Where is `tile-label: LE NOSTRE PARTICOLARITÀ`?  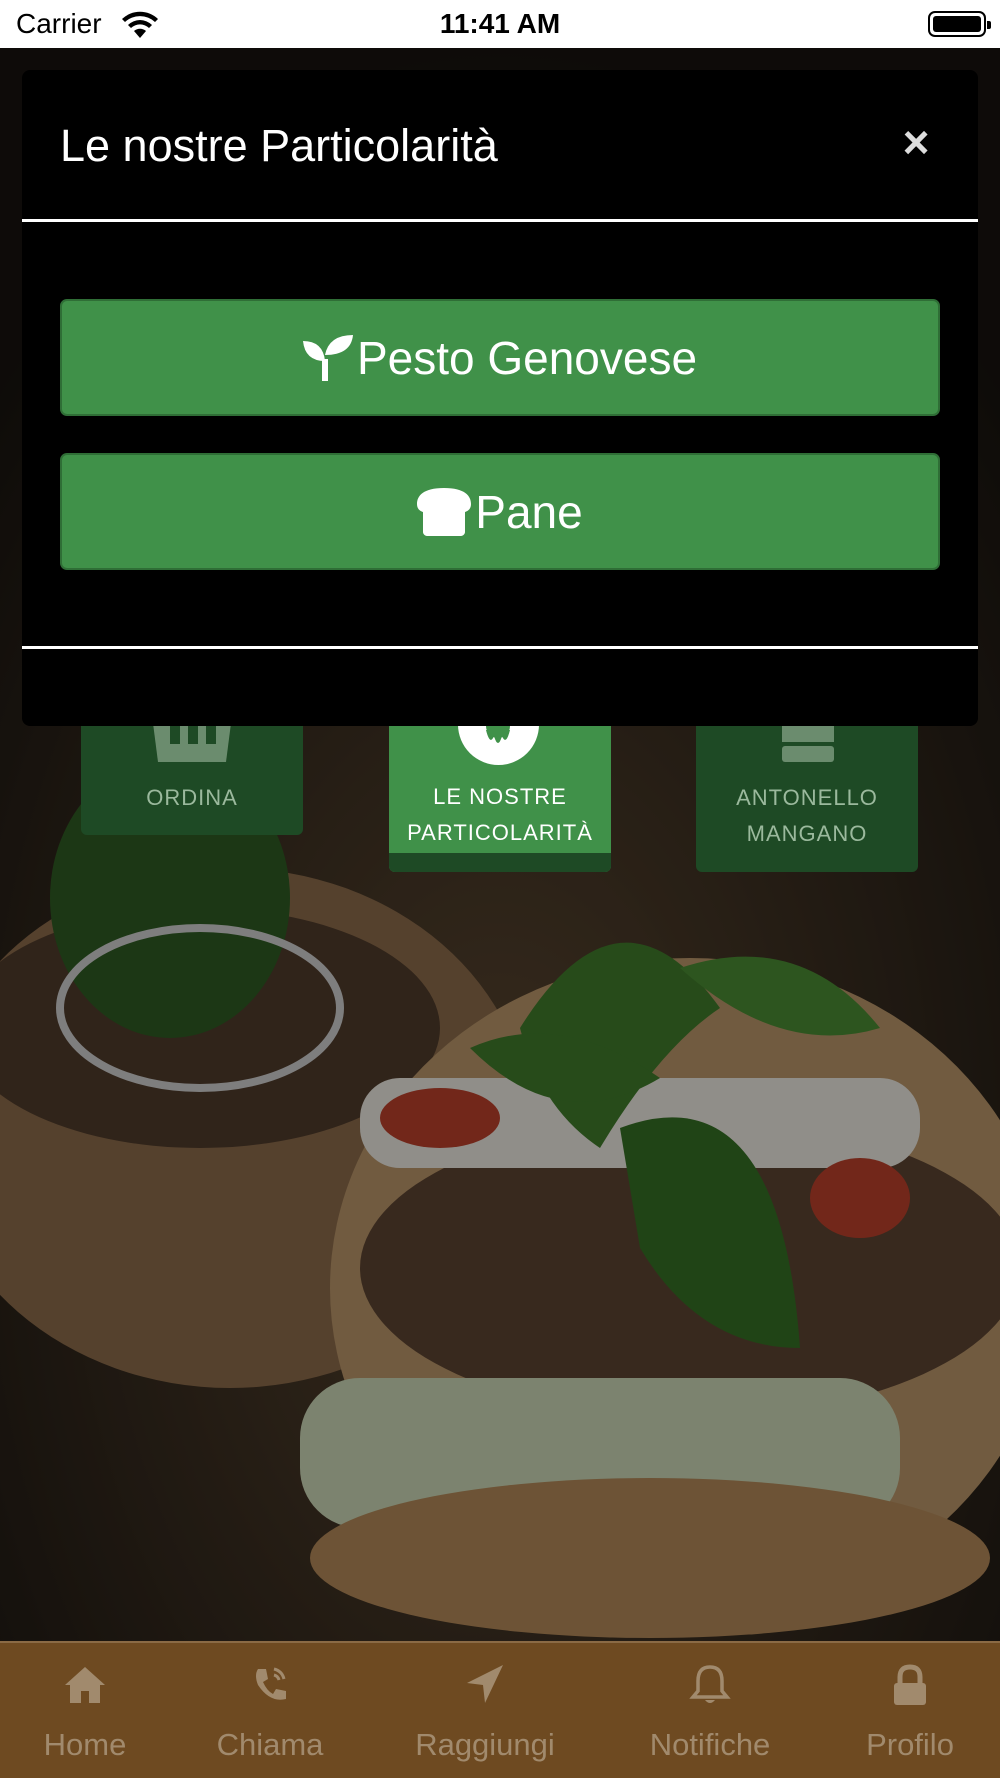 tile-label: LE NOSTRE PARTICOLARITÀ is located at coordinates (500, 814).